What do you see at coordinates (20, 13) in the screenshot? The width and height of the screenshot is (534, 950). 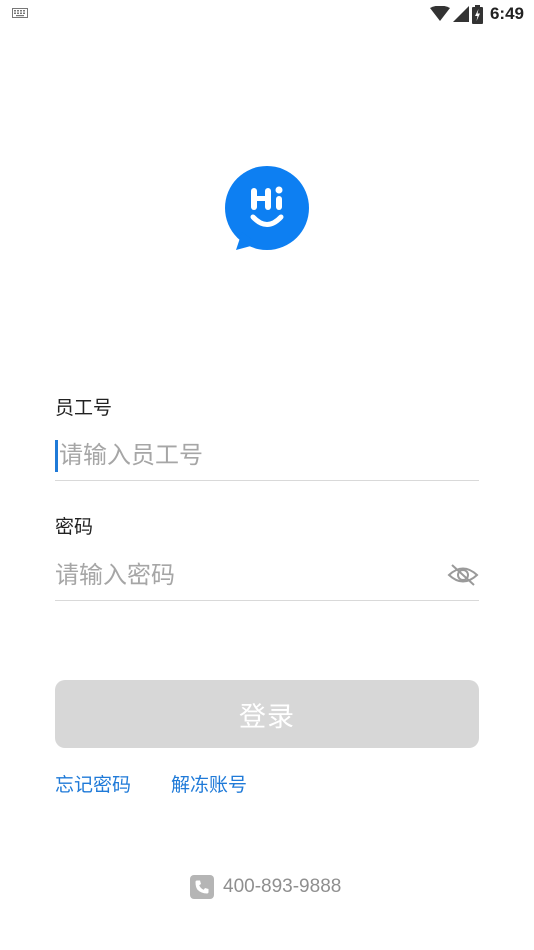 I see `keyboard-icon` at bounding box center [20, 13].